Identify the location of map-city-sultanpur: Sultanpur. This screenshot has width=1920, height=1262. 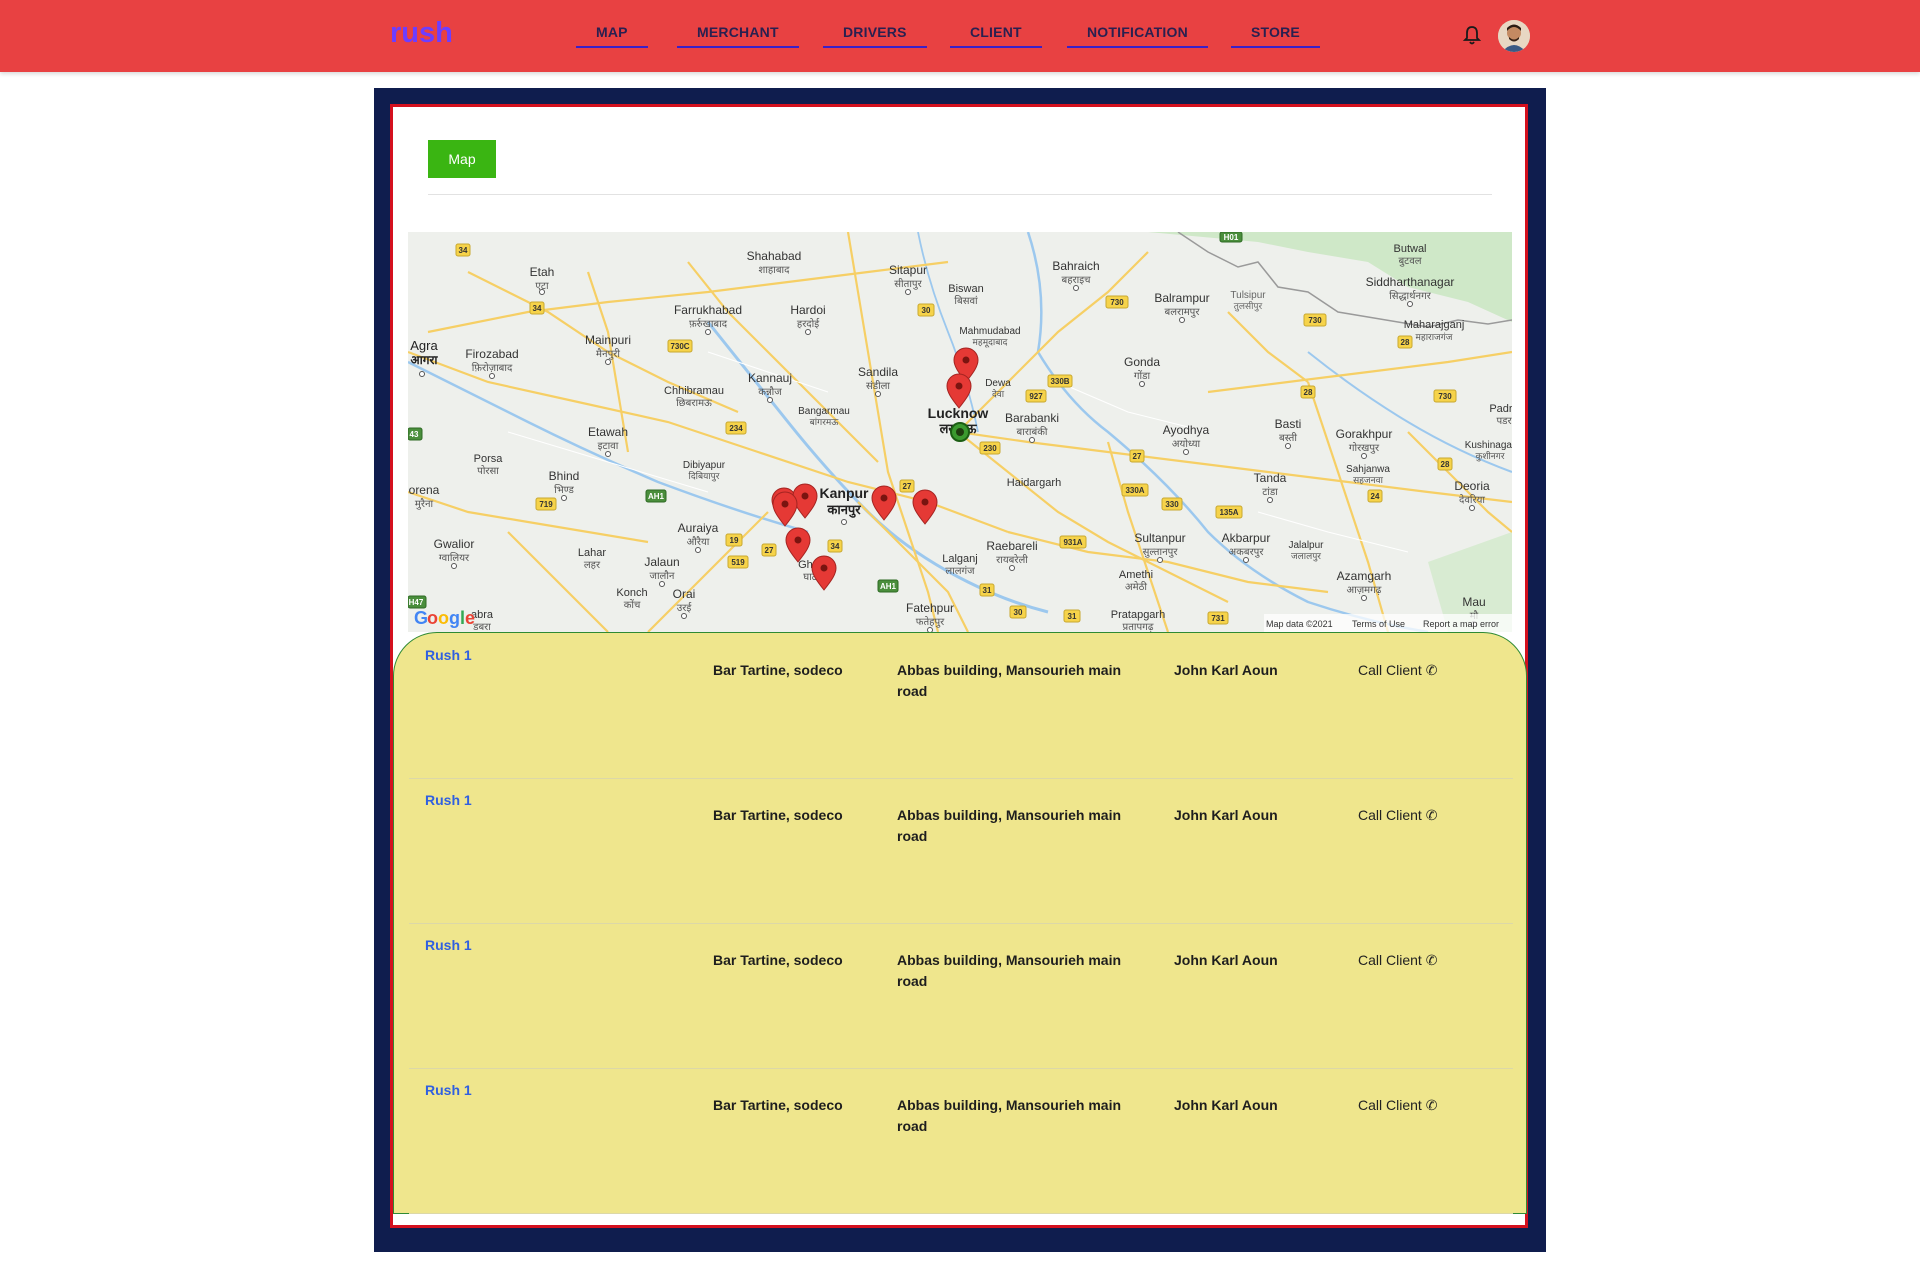
(1159, 538).